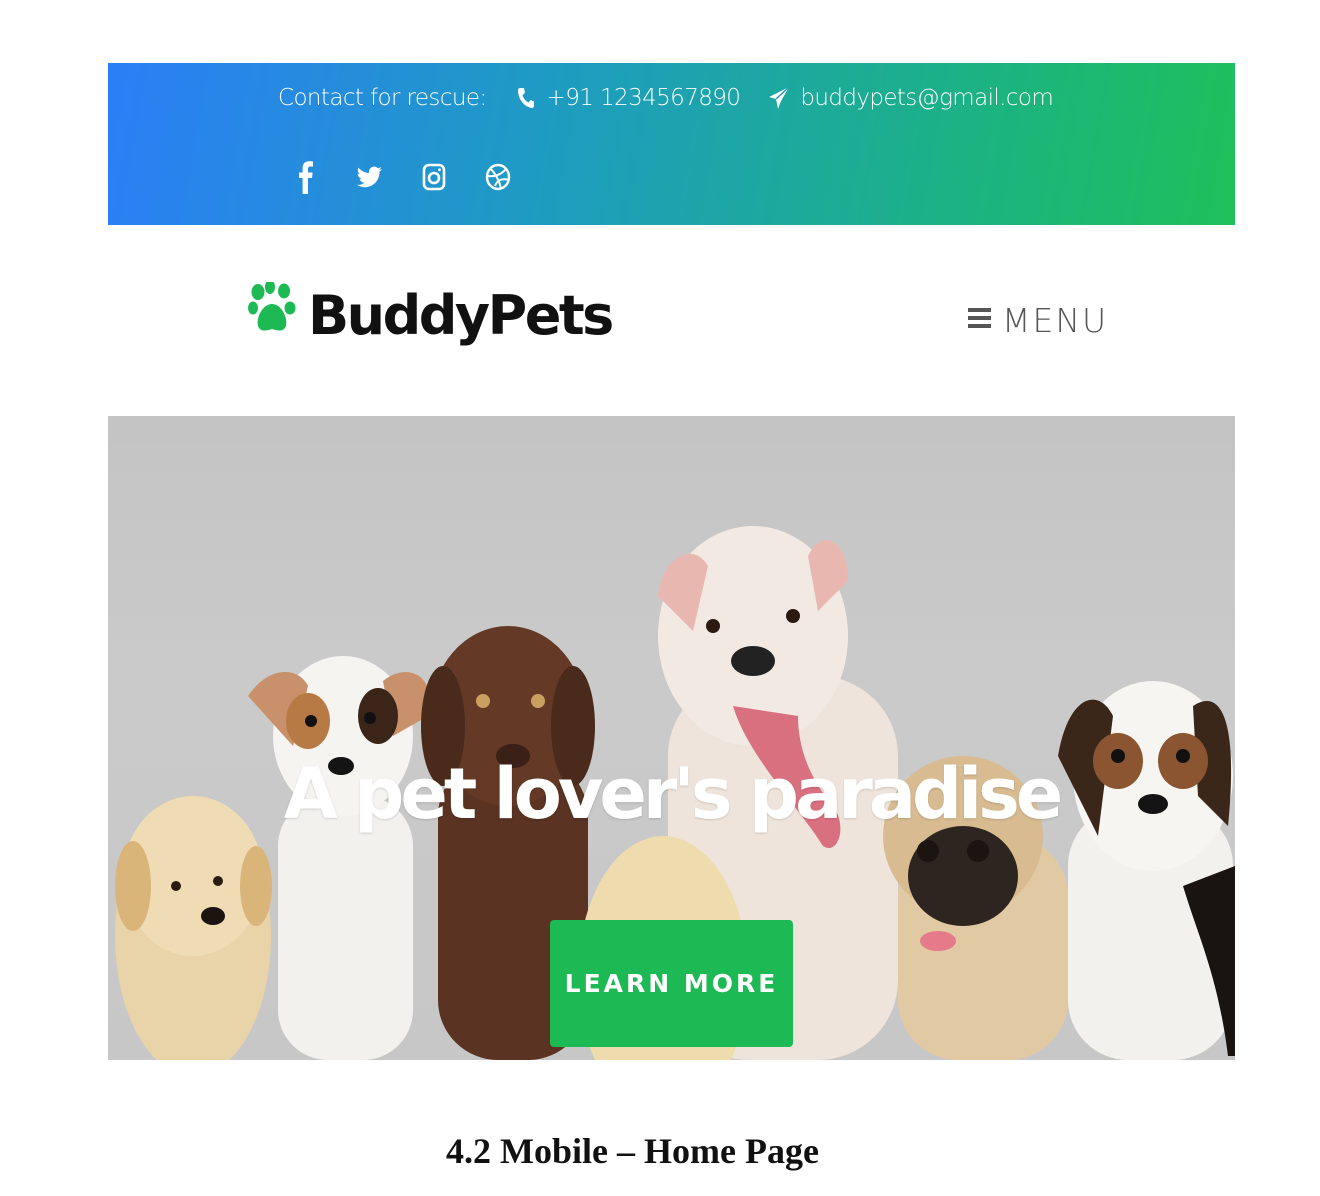  I want to click on hamburger-icon, so click(980, 320).